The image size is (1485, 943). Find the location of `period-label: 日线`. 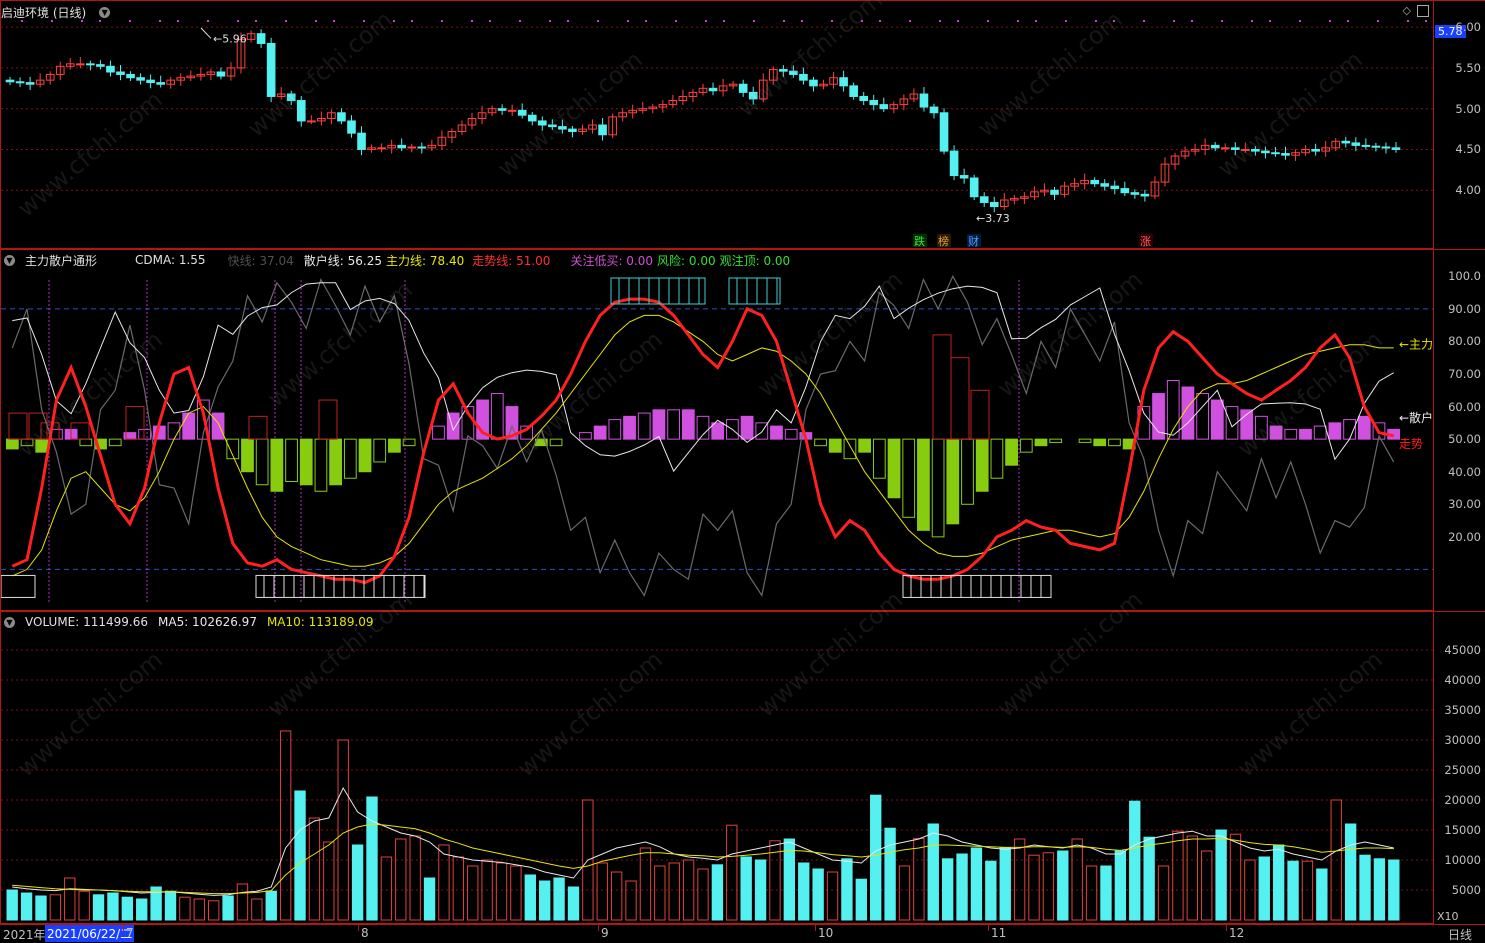

period-label: 日线 is located at coordinates (1460, 934).